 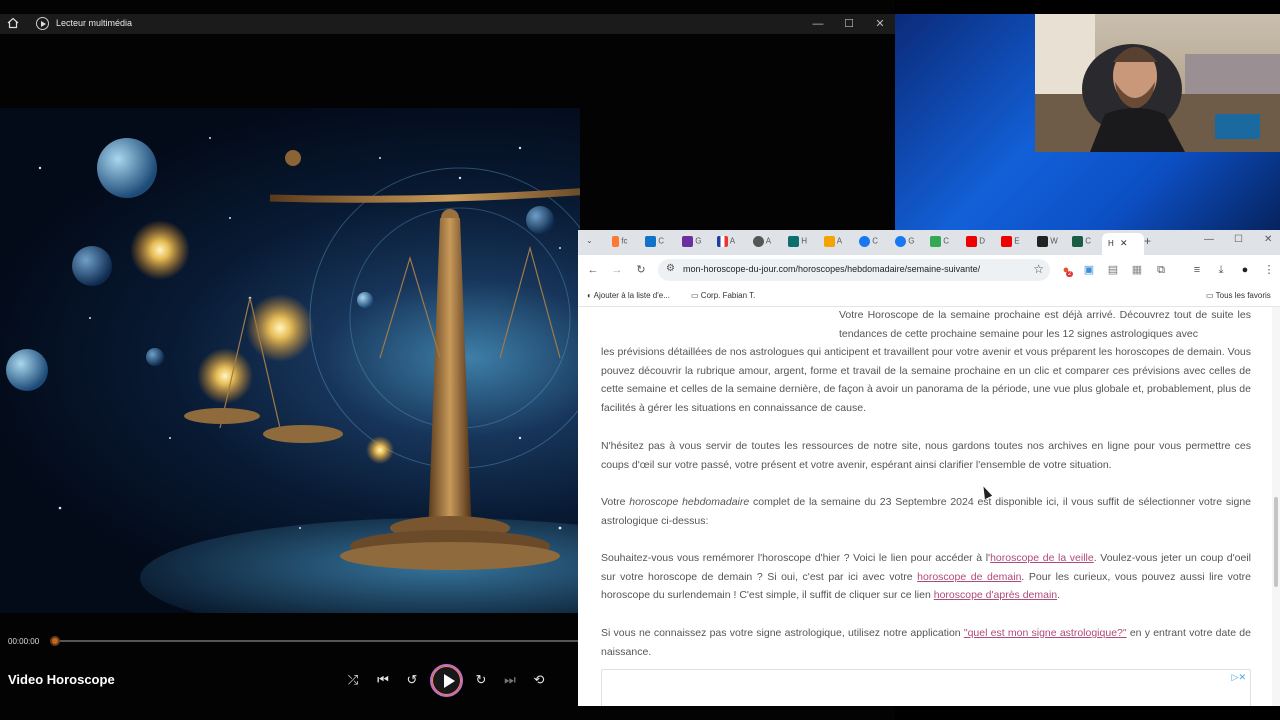 What do you see at coordinates (670, 268) in the screenshot?
I see `site-info-icon: ⚙` at bounding box center [670, 268].